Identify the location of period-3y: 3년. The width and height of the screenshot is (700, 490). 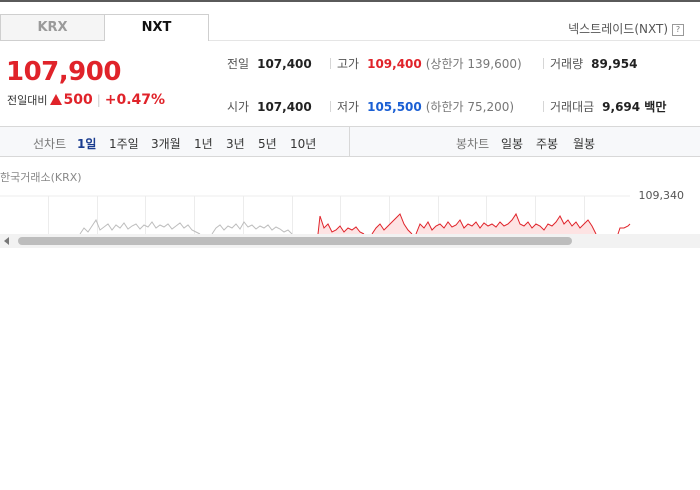
(235, 143).